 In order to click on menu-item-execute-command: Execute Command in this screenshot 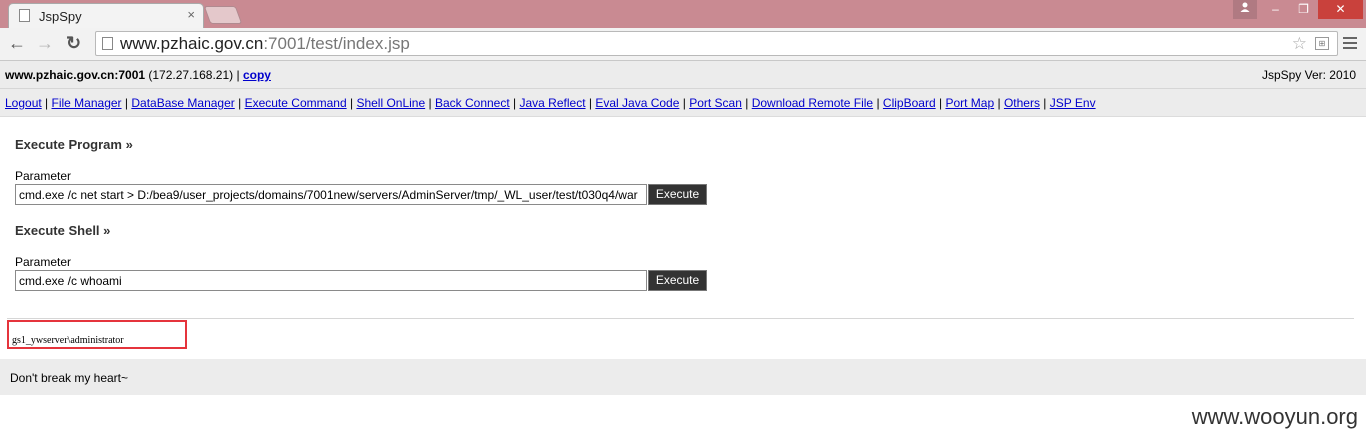, I will do `click(296, 103)`.